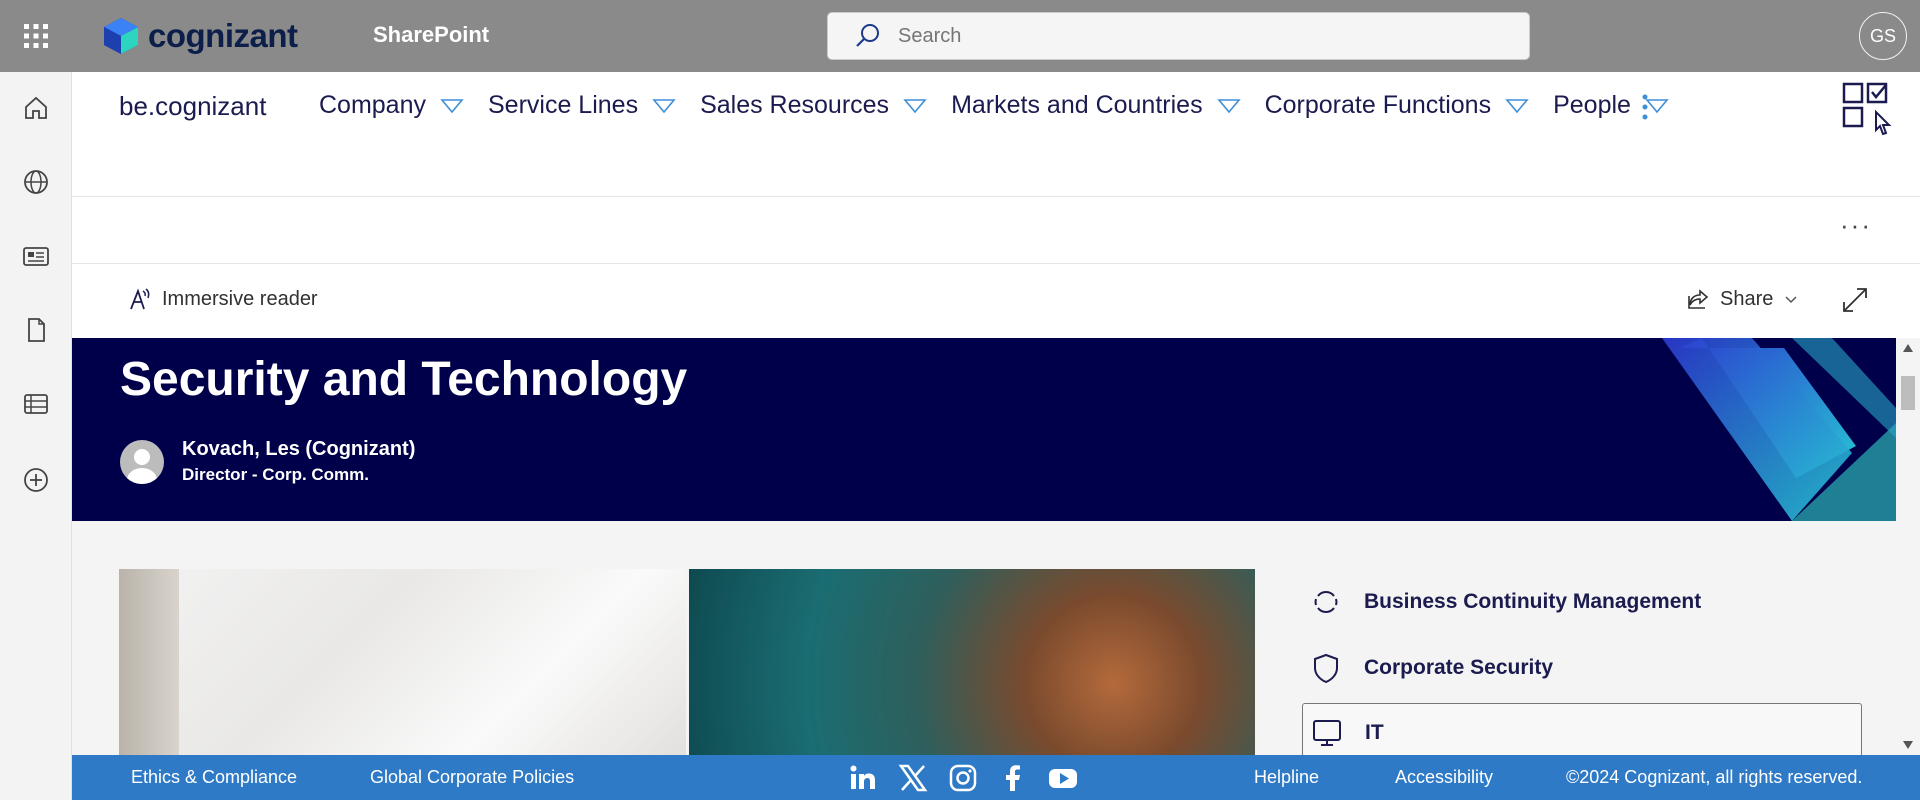 This screenshot has height=800, width=1920. What do you see at coordinates (1908, 745) in the screenshot?
I see `scroll-down-icon` at bounding box center [1908, 745].